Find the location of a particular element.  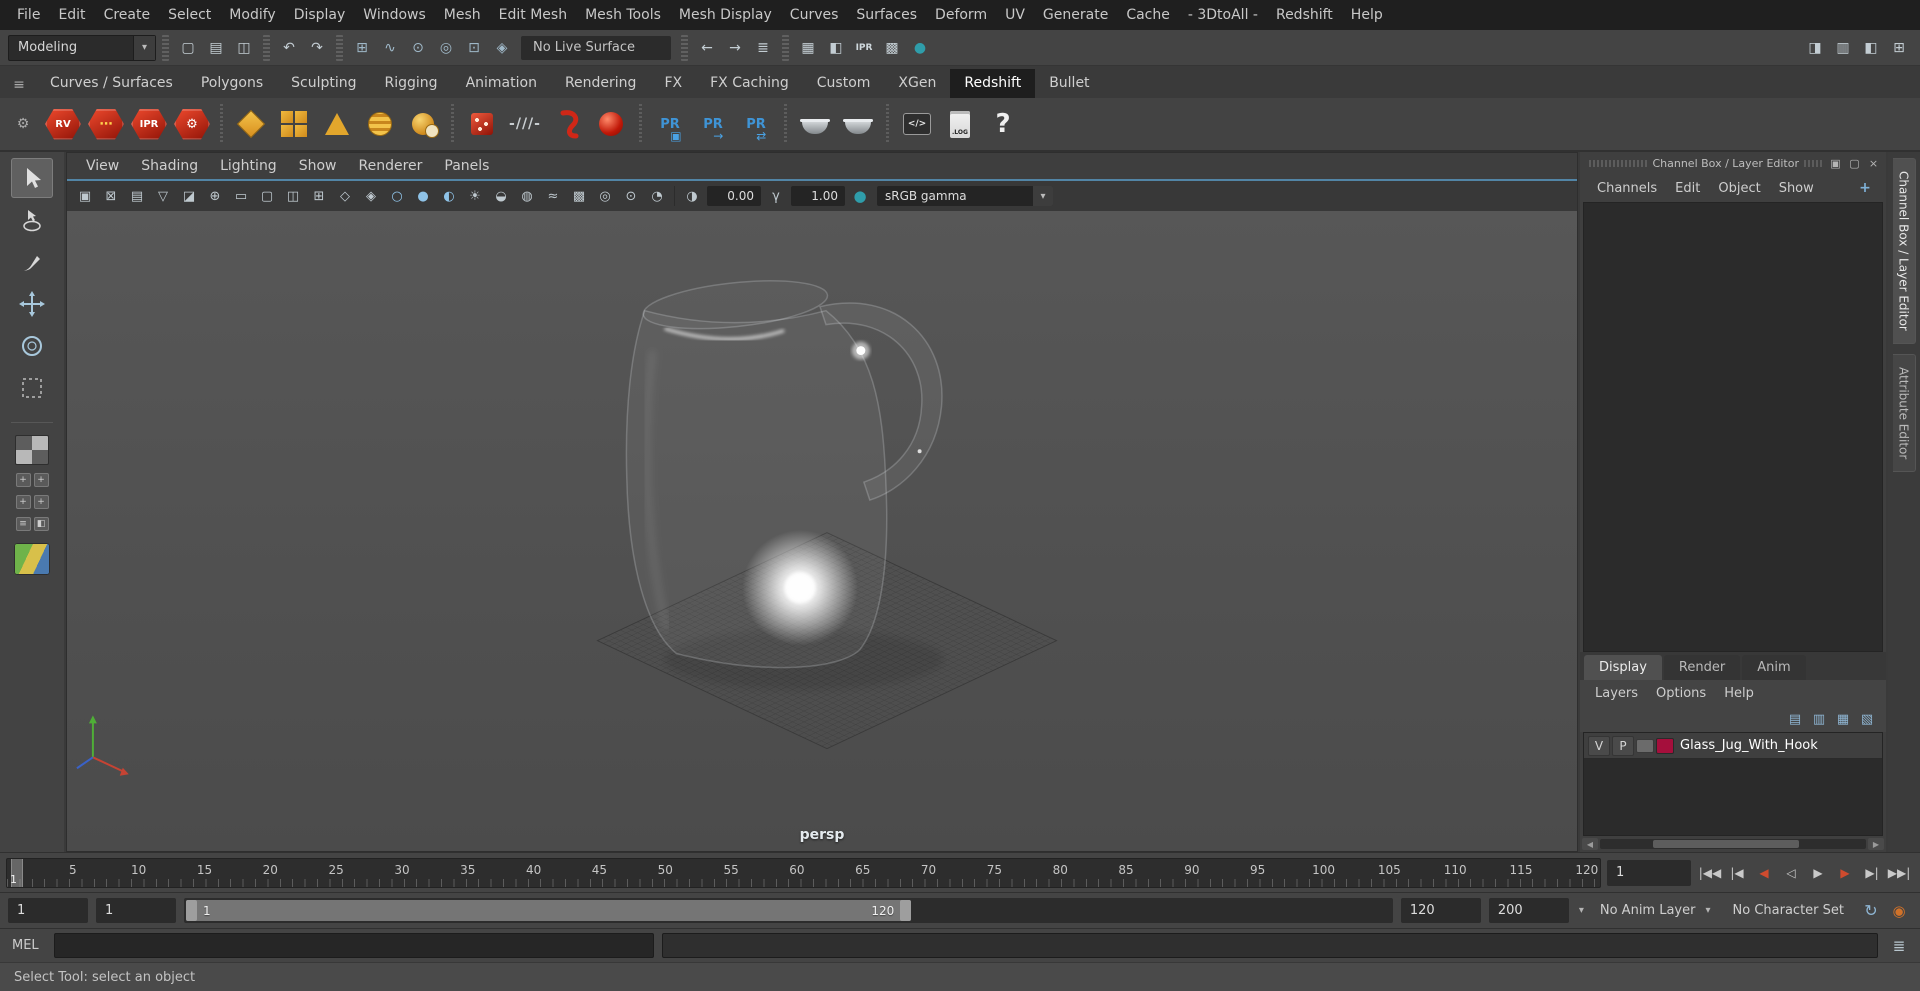

isolate-select-icon: ⊙ is located at coordinates (631, 196).